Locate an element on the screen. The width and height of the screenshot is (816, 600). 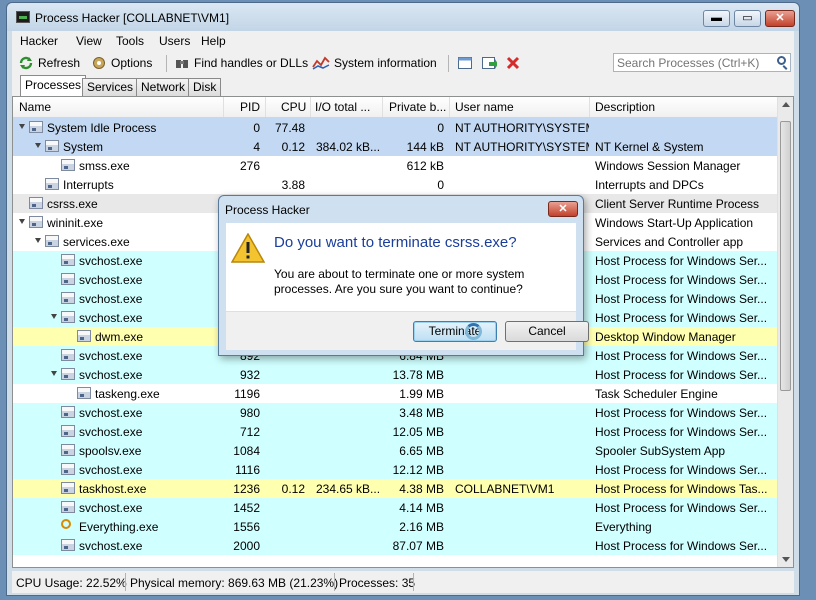
column-user-name: User name is located at coordinates (484, 107).